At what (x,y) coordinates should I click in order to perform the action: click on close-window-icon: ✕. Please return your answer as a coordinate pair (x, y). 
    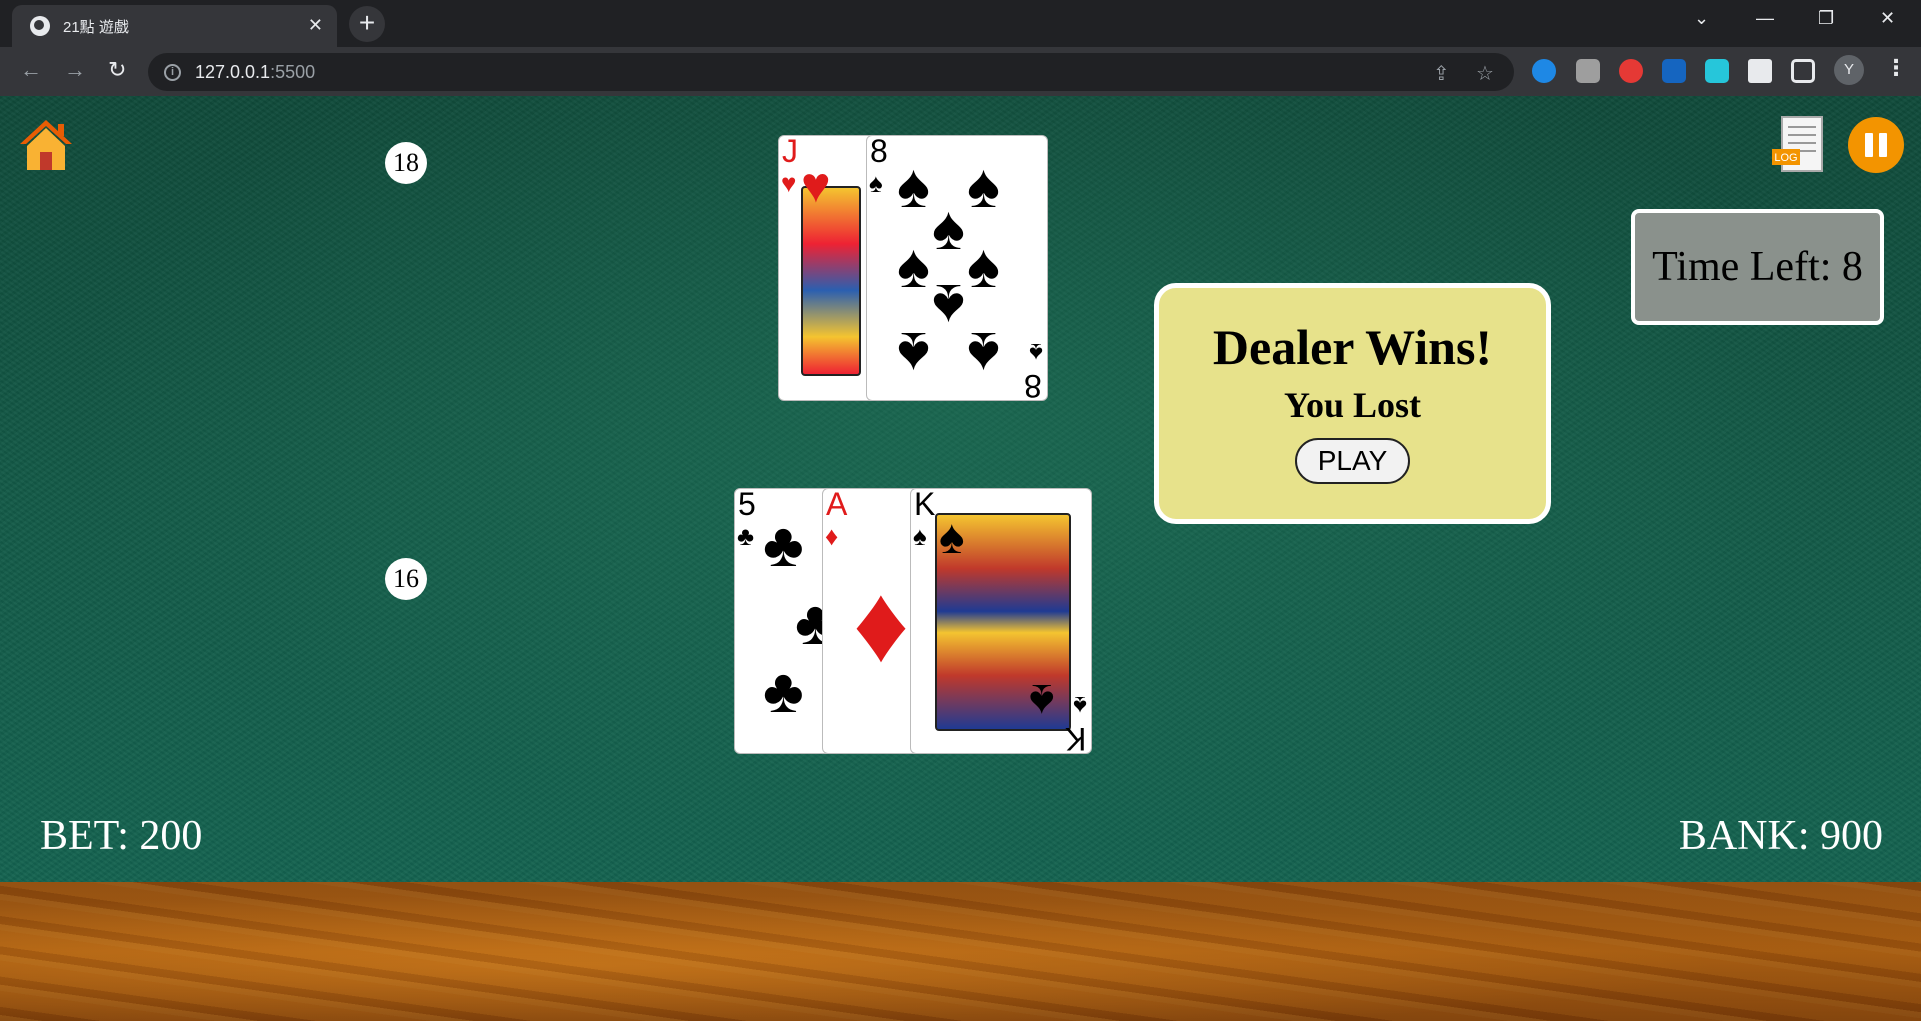
    Looking at the image, I should click on (1887, 18).